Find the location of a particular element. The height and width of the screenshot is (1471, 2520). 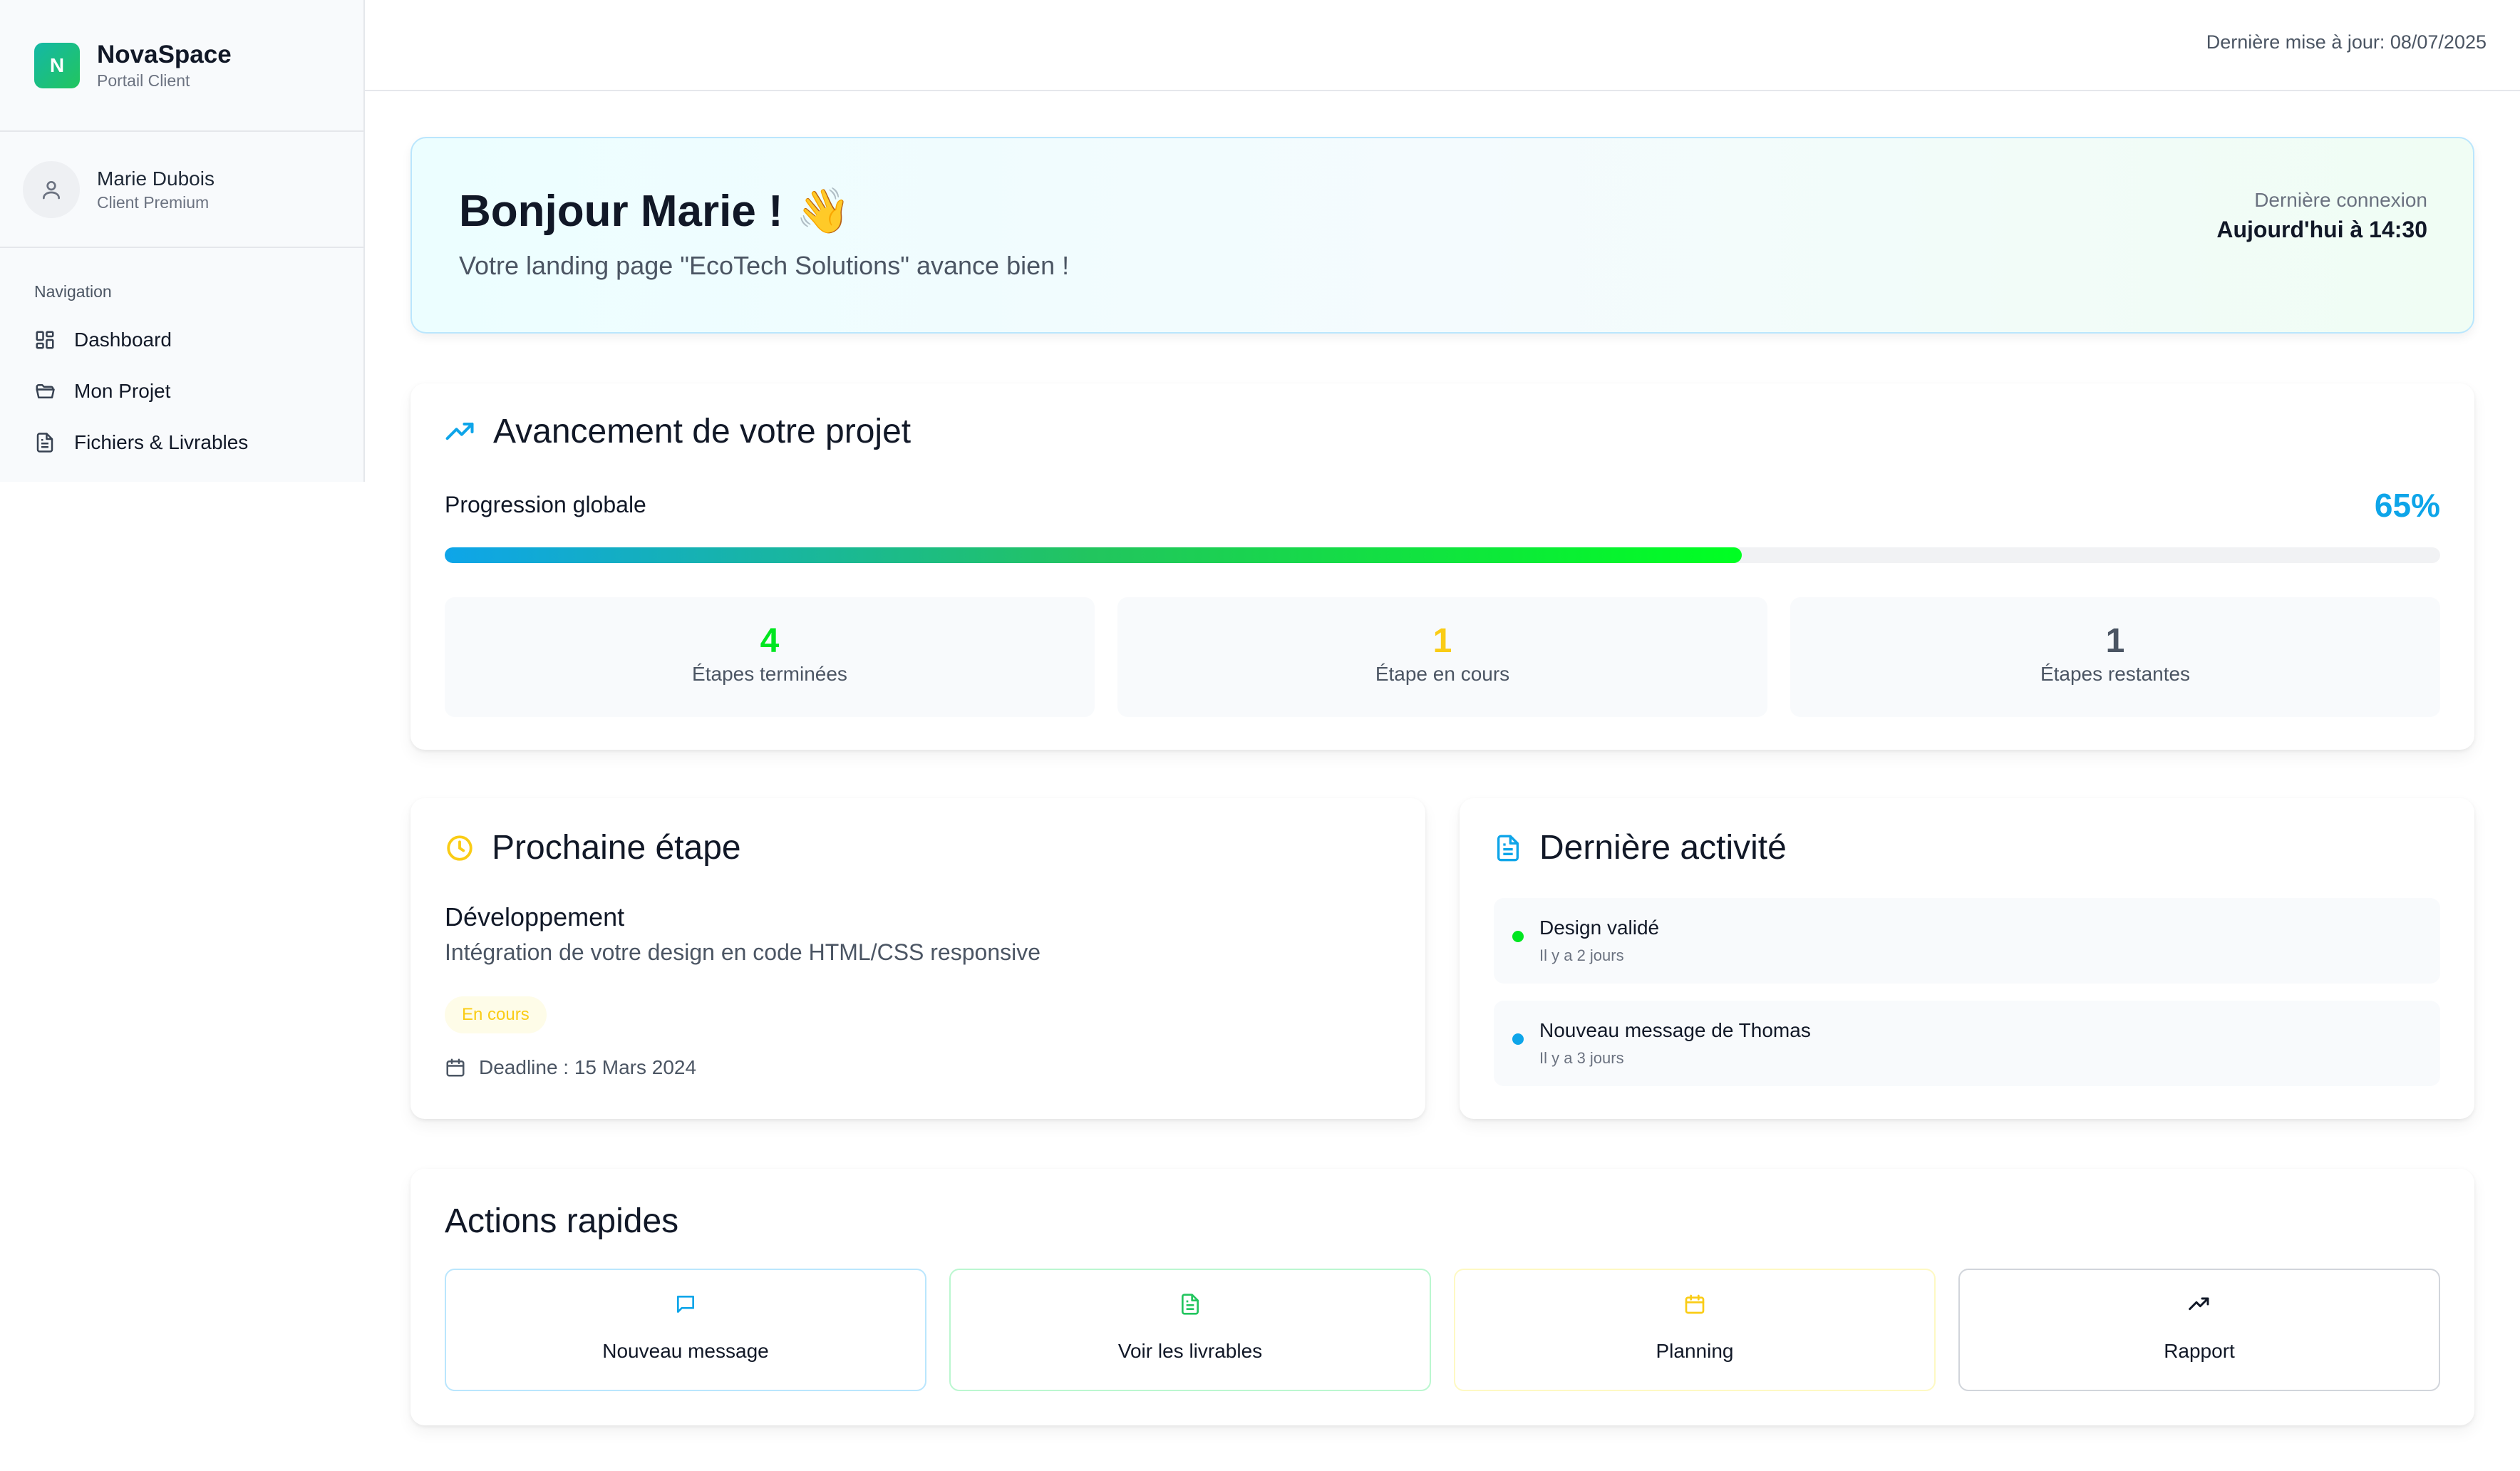

quick-action-label: Voir les livrables is located at coordinates (1190, 1351).